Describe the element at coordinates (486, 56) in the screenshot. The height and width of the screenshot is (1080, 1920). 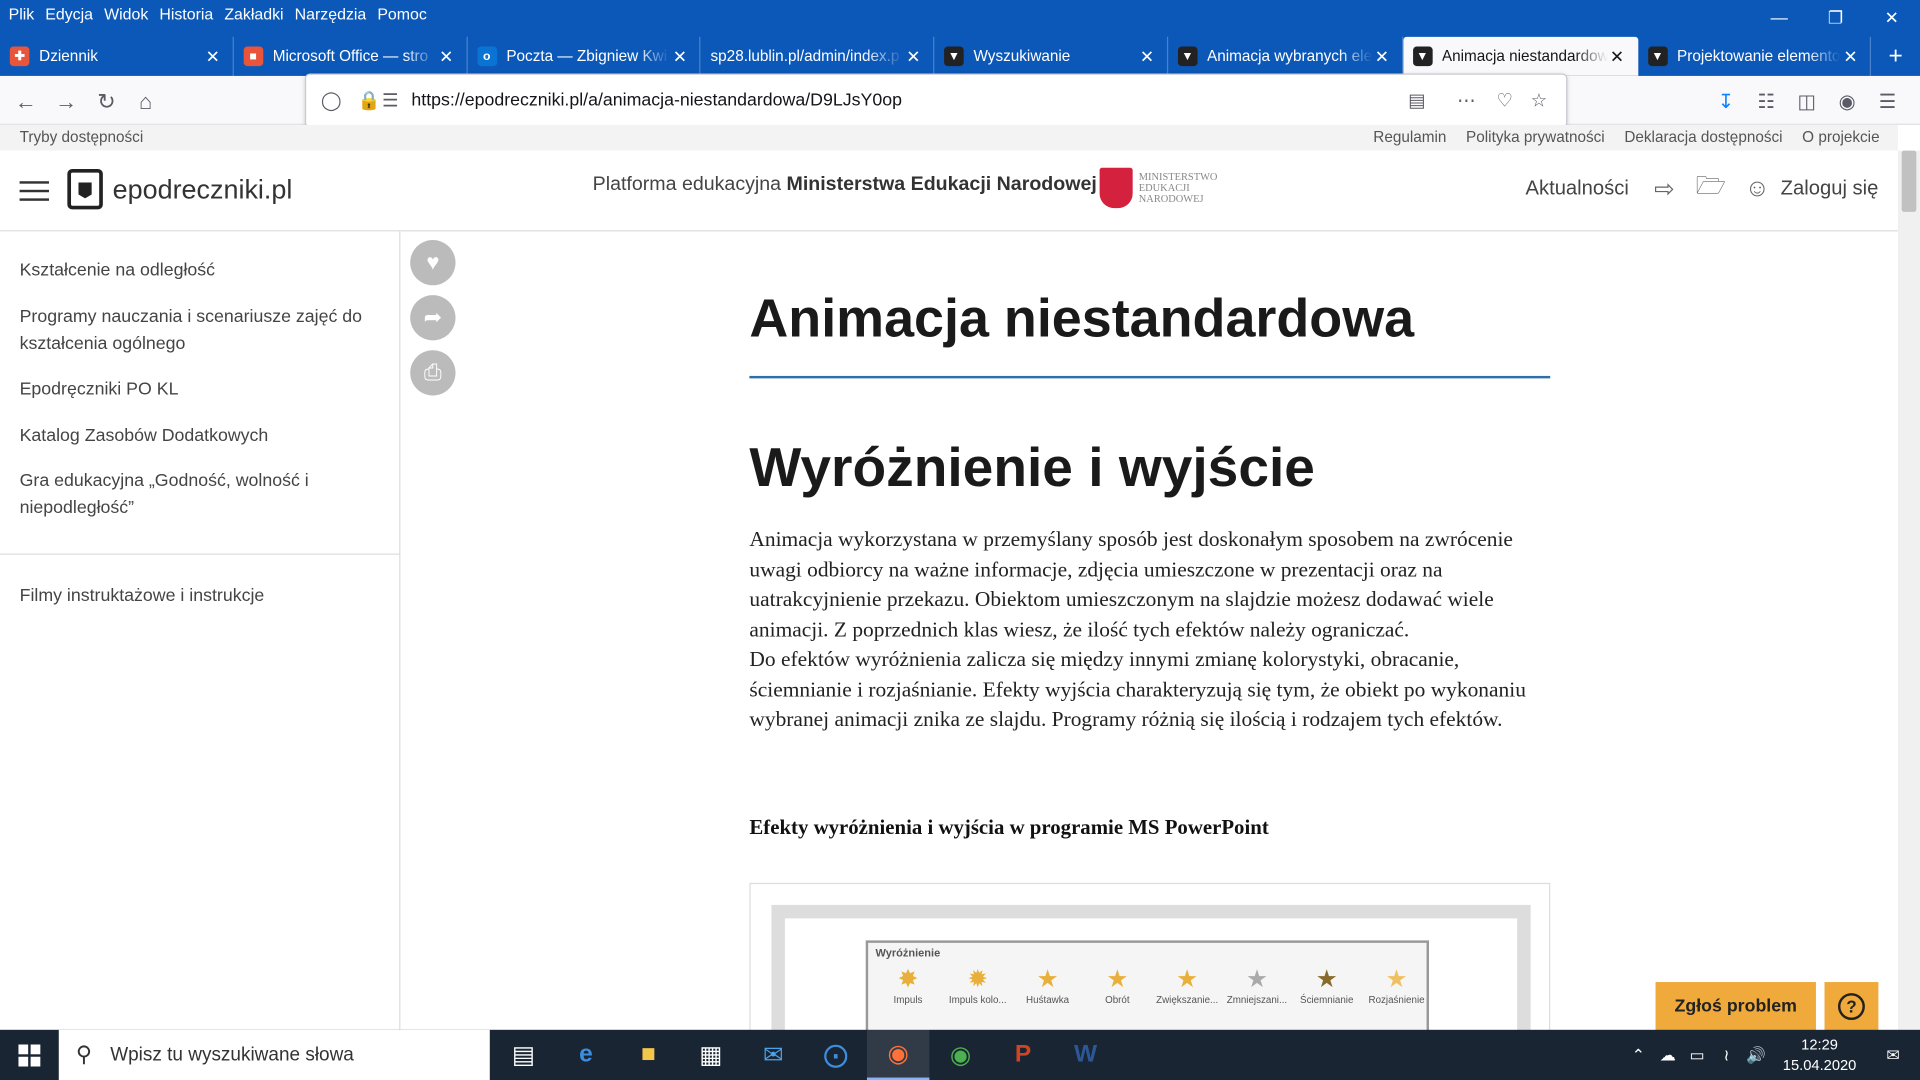
I see `outlook-icon: o` at that location.